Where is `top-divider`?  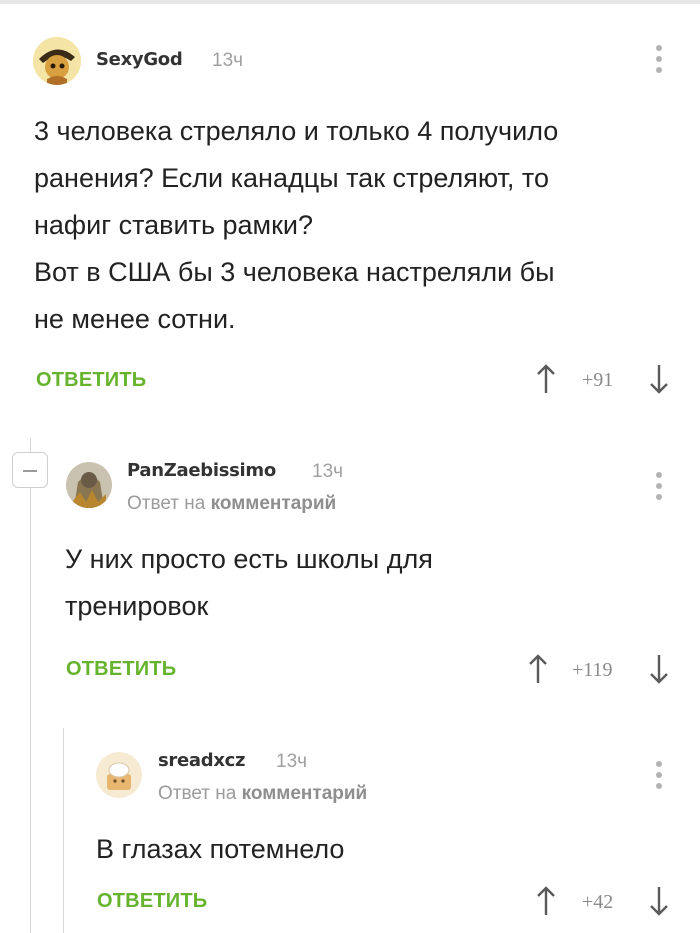 top-divider is located at coordinates (350, 2).